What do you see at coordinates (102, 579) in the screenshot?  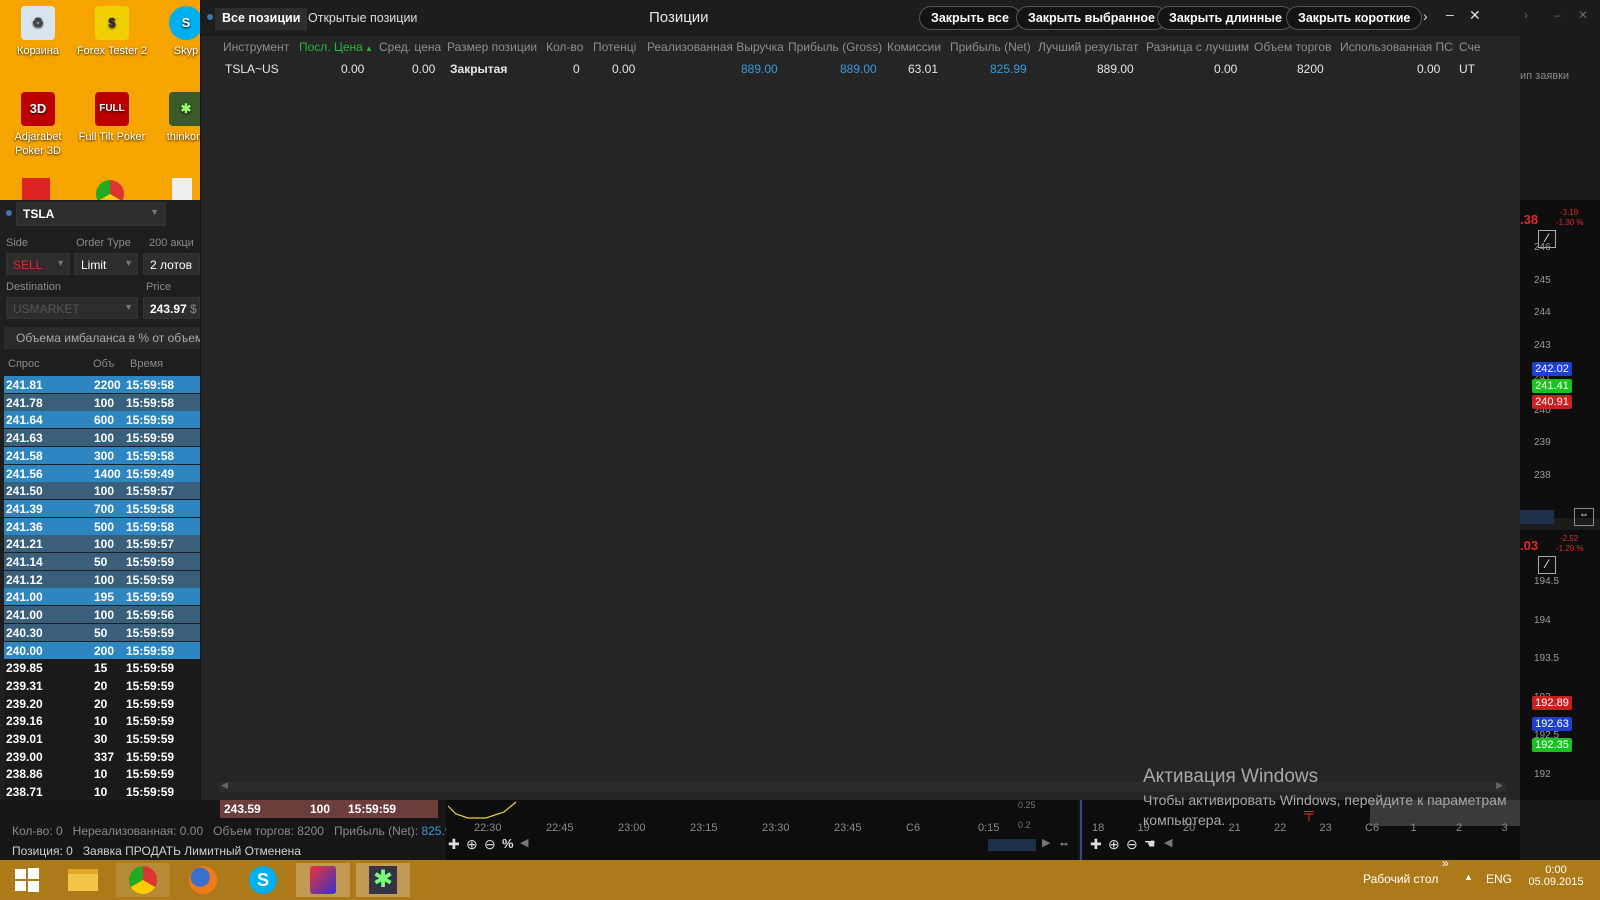 I see `list-item: 241.12 100 15:59:59` at bounding box center [102, 579].